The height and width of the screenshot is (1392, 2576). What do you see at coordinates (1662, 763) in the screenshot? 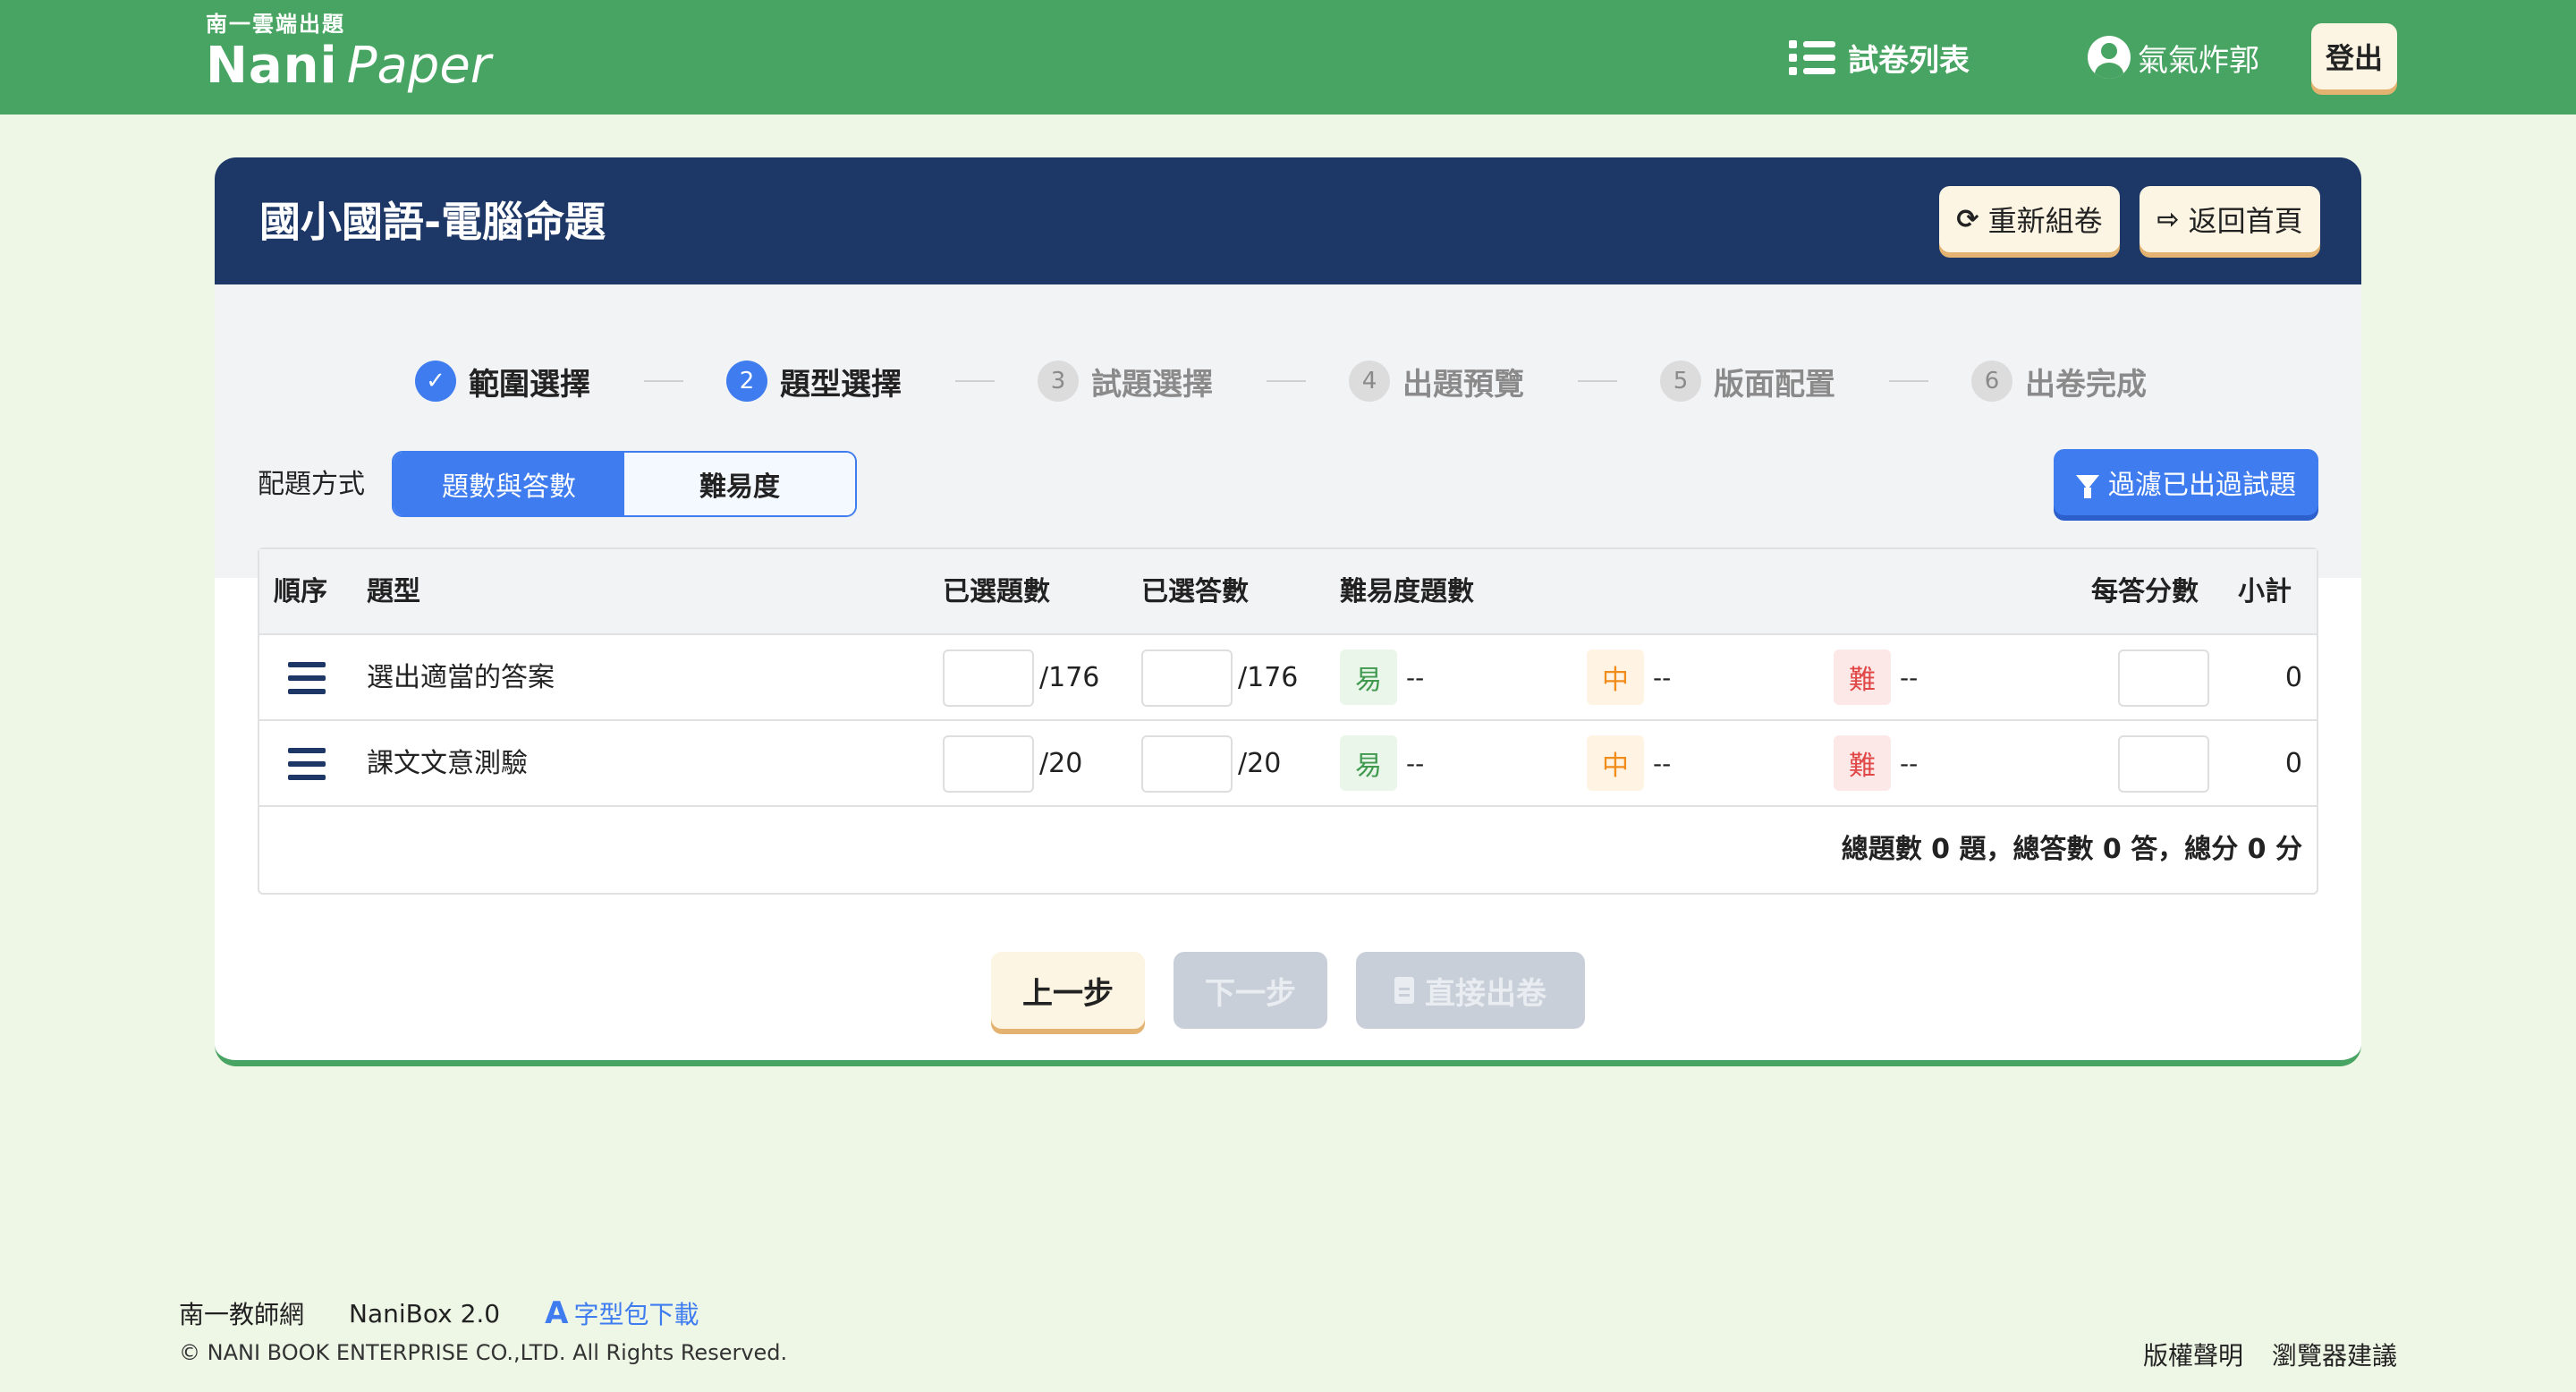
I see `medium-count: --` at bounding box center [1662, 763].